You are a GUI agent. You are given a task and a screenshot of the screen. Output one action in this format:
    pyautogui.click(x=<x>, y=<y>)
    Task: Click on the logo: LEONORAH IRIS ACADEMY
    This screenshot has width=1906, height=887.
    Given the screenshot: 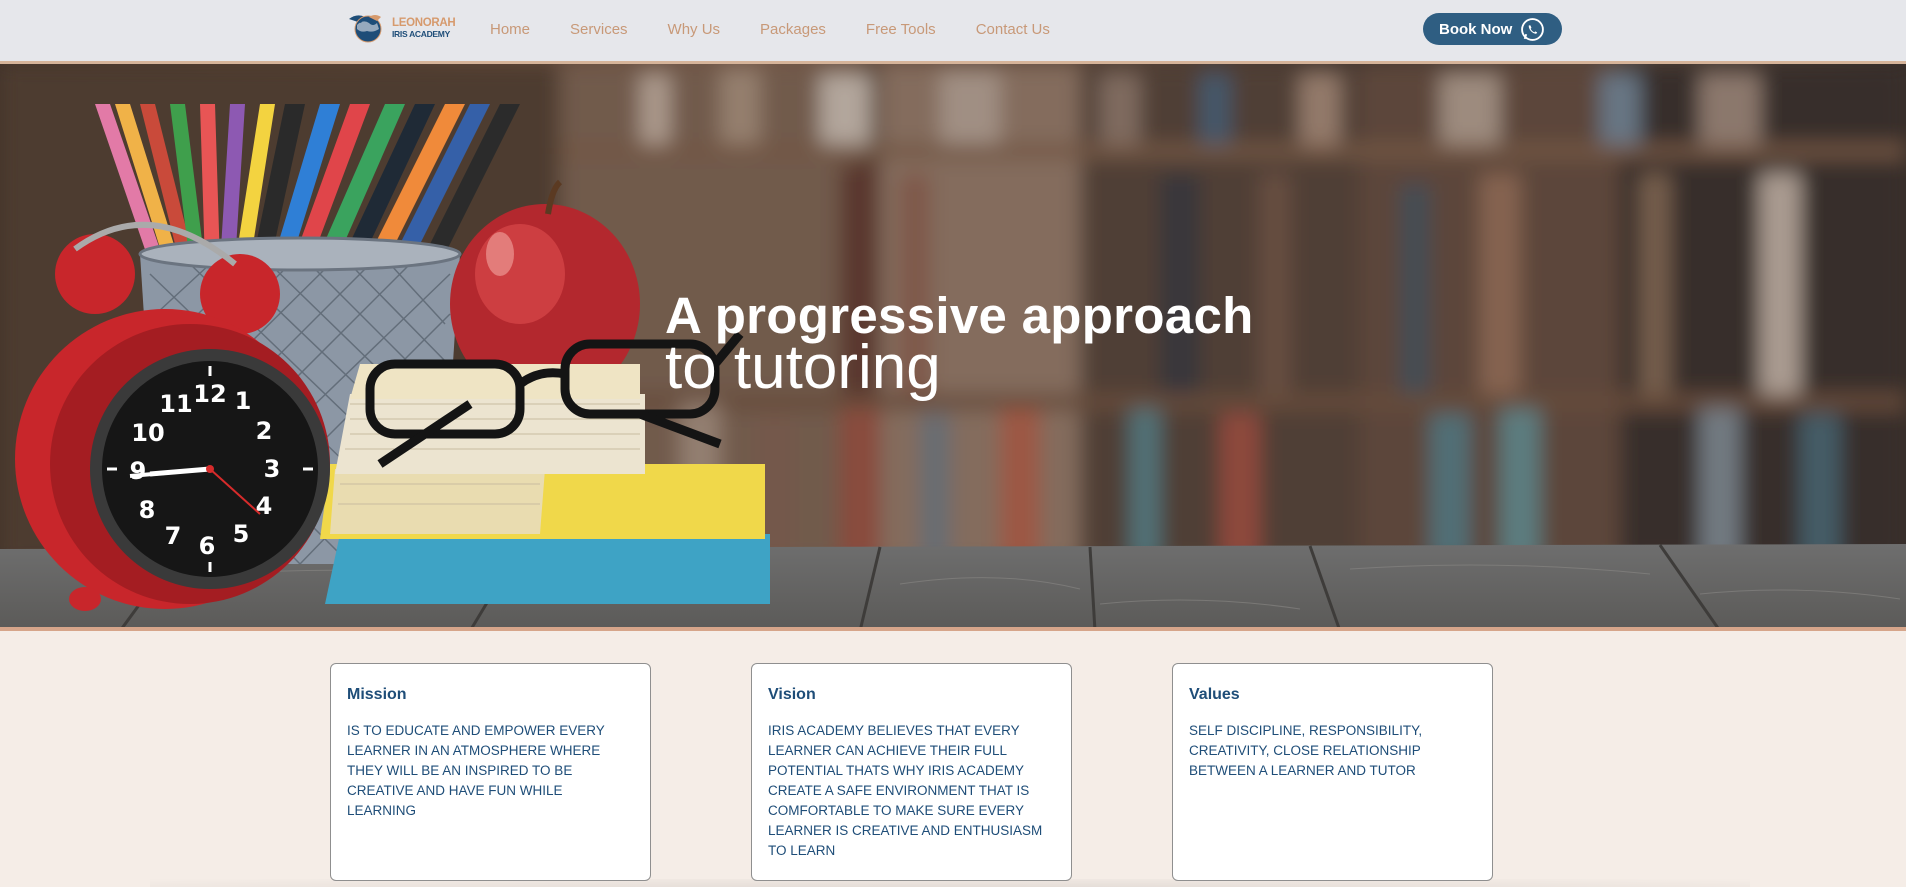 What is the action you would take?
    pyautogui.click(x=401, y=28)
    